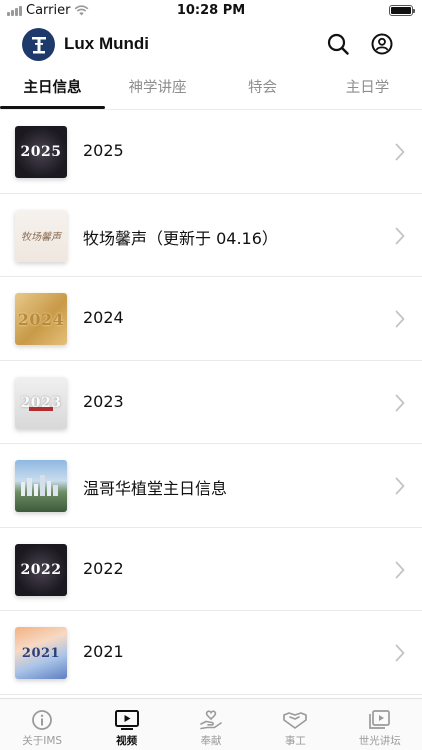 This screenshot has width=422, height=750. I want to click on thumbnail-text: 2024, so click(41, 319).